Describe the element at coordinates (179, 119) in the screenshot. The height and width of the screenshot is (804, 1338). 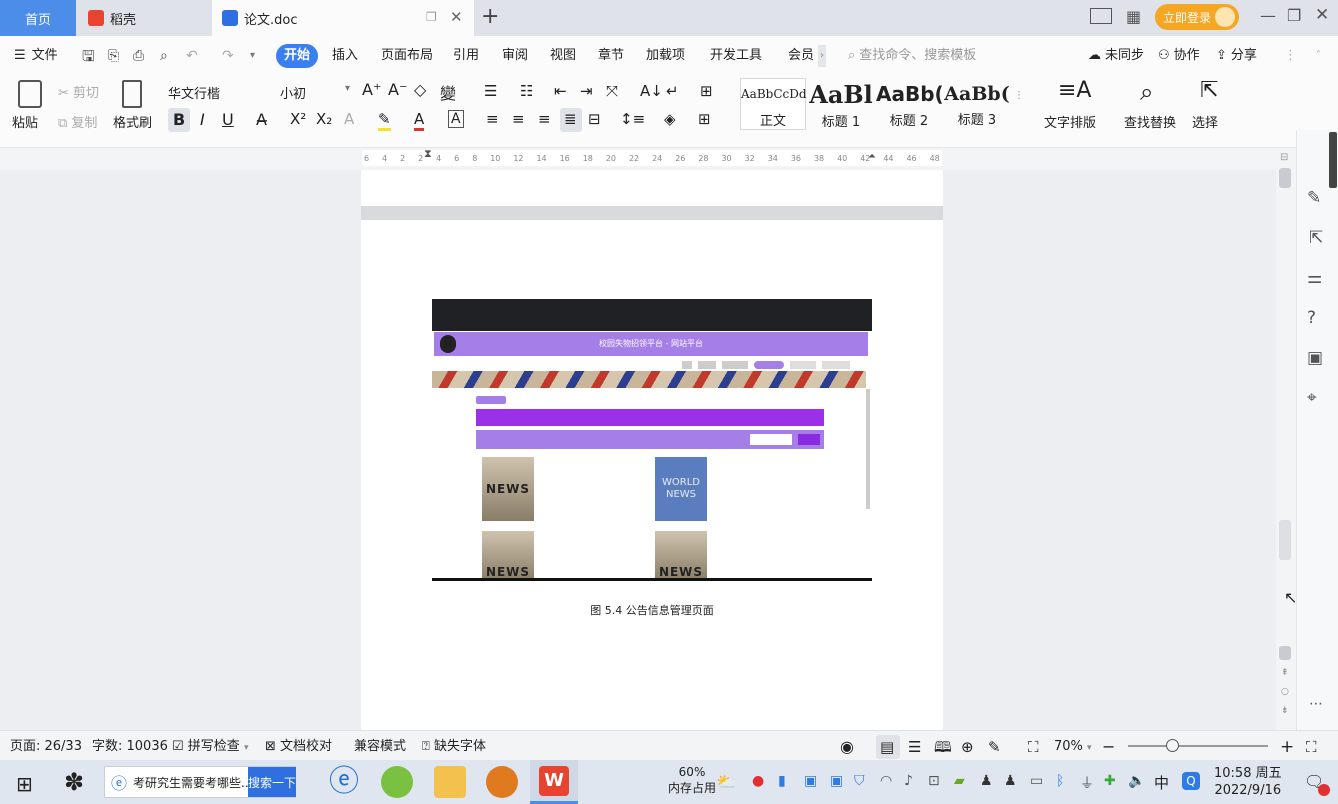
I see `bold-button: B` at that location.